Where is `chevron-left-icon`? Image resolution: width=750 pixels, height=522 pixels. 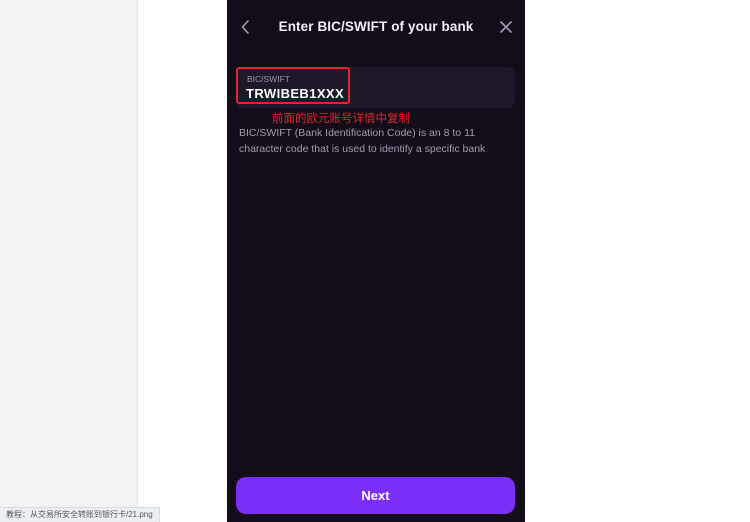 chevron-left-icon is located at coordinates (246, 29).